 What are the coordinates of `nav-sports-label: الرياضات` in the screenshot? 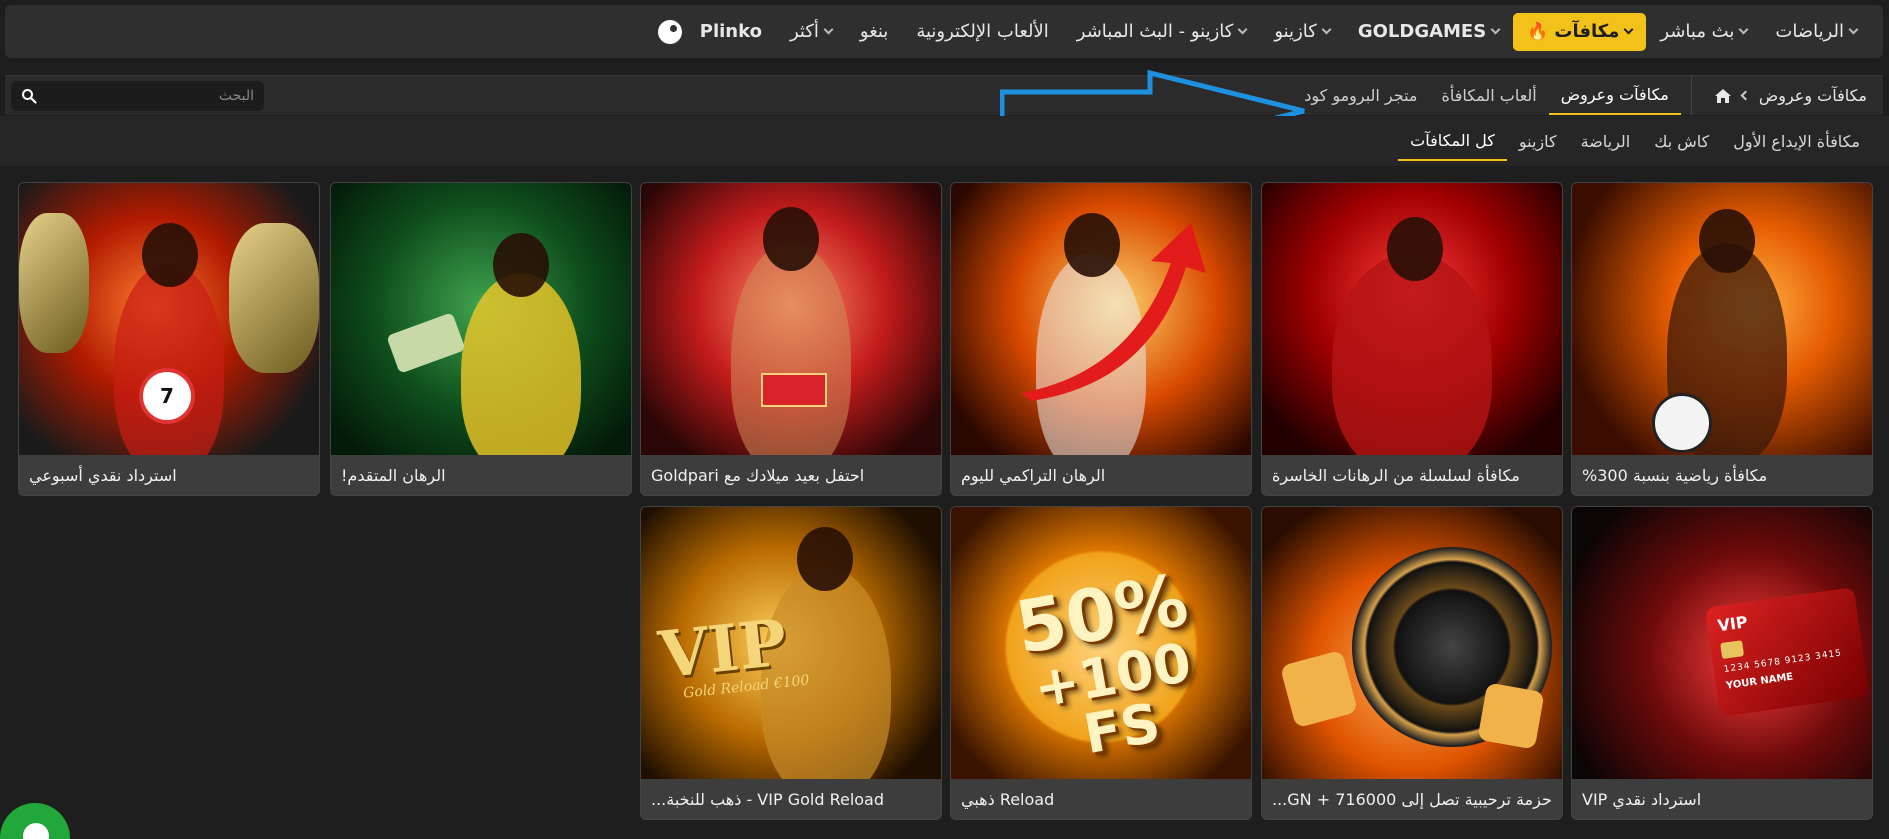 It's located at (1809, 31).